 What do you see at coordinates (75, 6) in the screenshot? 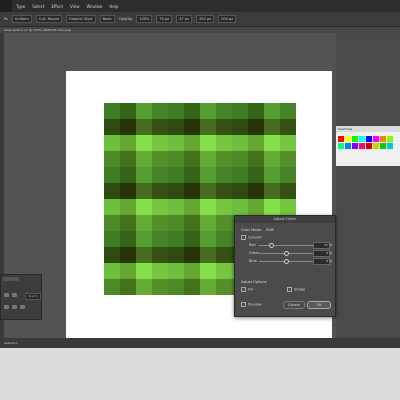
I see `menu-view: View` at bounding box center [75, 6].